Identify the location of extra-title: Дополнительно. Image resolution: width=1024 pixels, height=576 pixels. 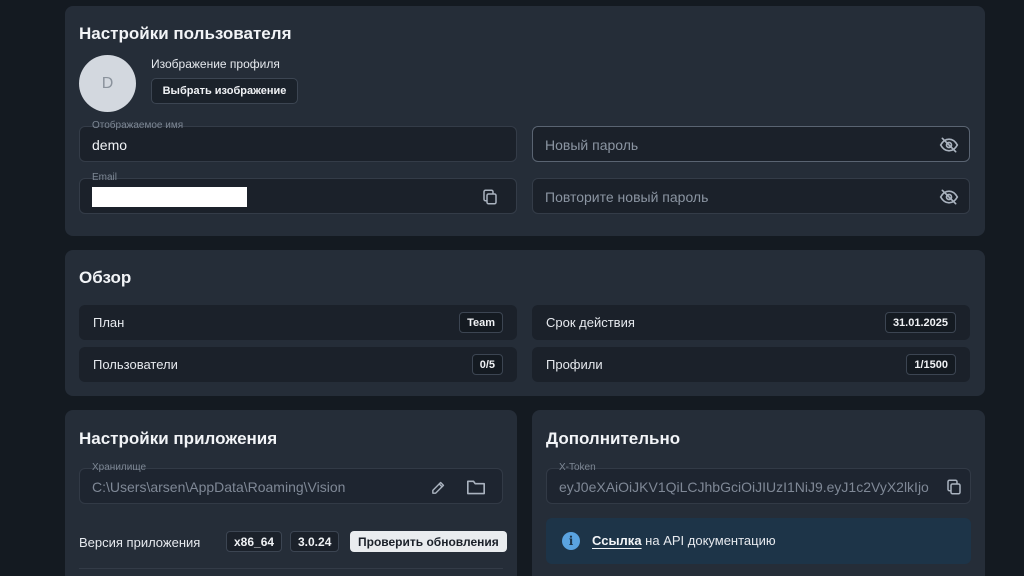
(613, 438).